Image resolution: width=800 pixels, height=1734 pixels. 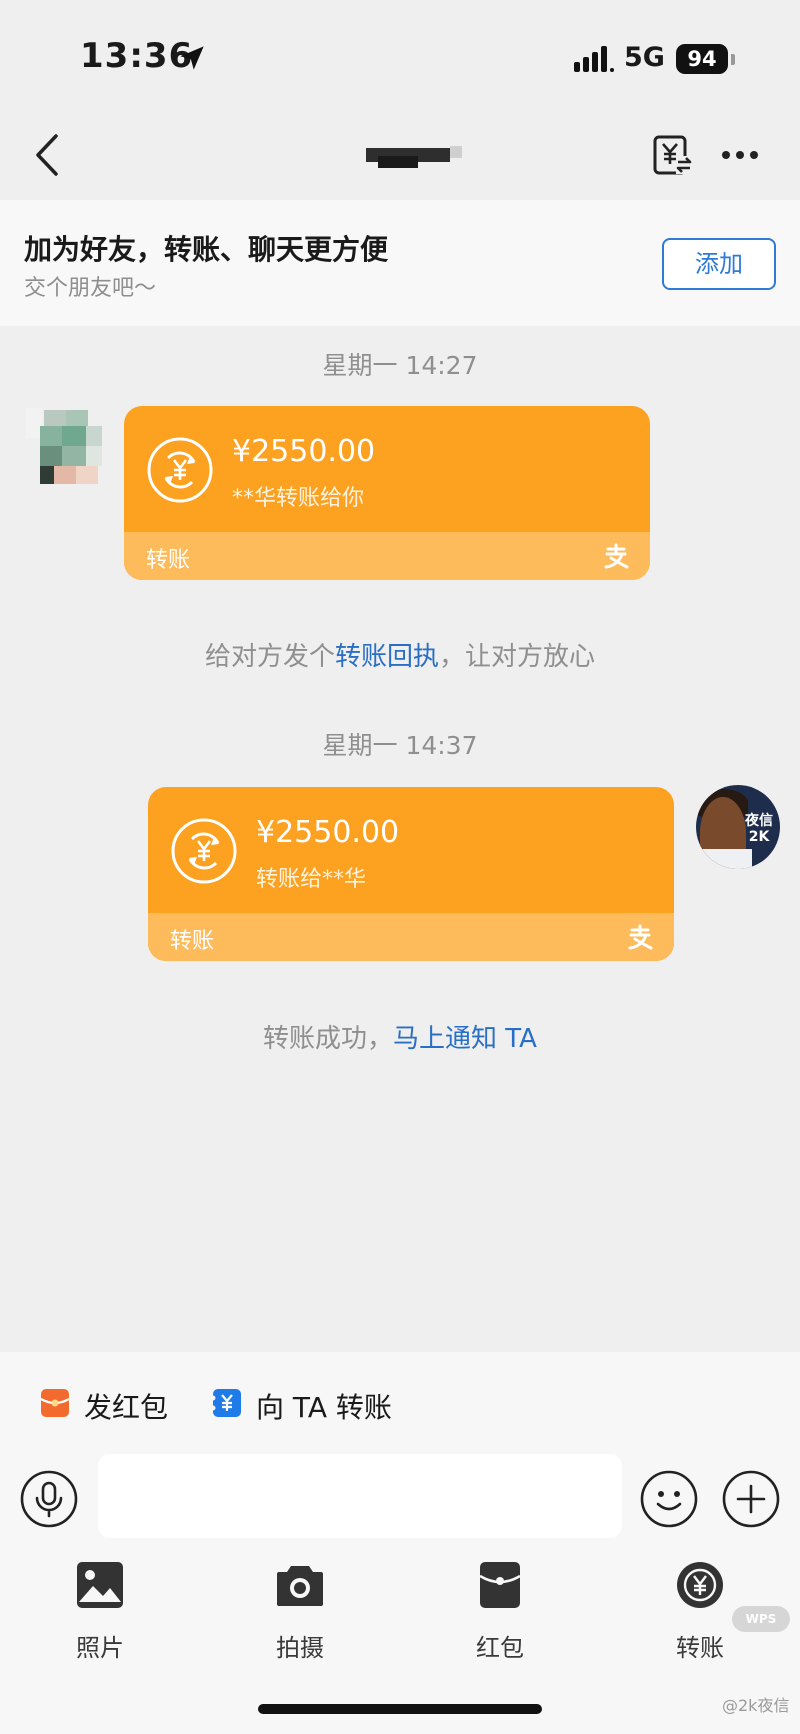 I want to click on tool-photo: 照片, so click(x=100, y=1615).